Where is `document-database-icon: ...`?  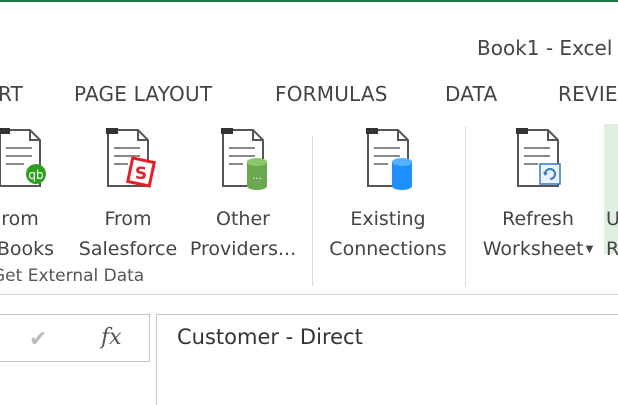
document-database-icon: ... is located at coordinates (244, 159).